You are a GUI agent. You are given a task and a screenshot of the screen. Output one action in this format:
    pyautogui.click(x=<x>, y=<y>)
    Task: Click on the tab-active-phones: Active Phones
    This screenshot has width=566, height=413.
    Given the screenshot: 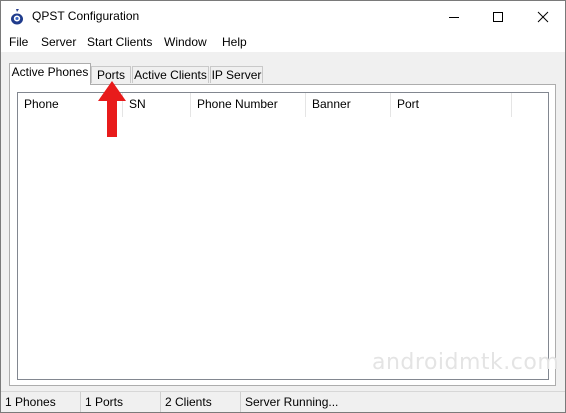 What is the action you would take?
    pyautogui.click(x=50, y=74)
    